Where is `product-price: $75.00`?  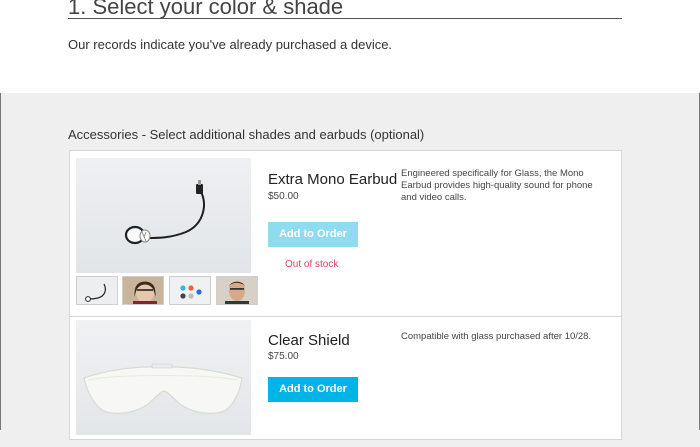 product-price: $75.00 is located at coordinates (283, 356).